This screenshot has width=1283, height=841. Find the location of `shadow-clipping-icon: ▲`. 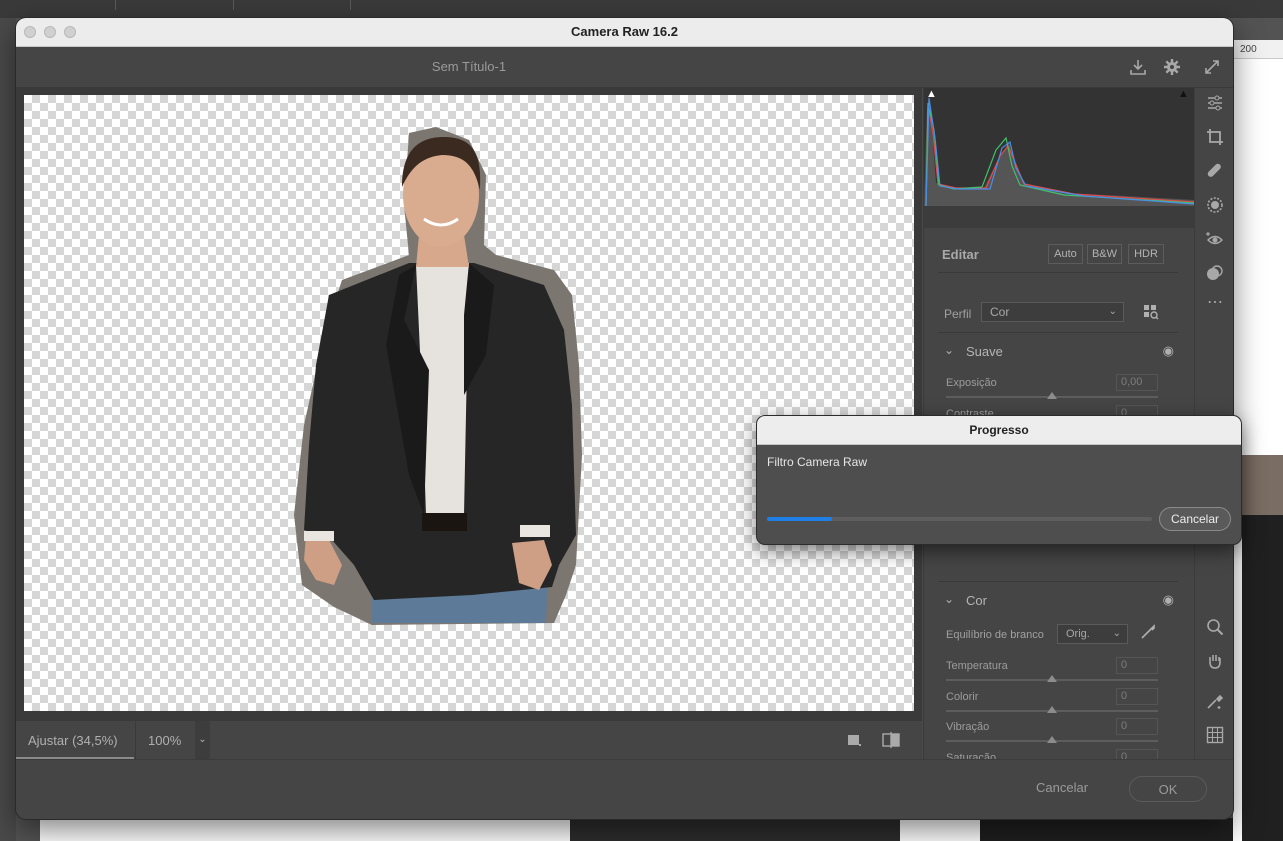

shadow-clipping-icon: ▲ is located at coordinates (933, 94).